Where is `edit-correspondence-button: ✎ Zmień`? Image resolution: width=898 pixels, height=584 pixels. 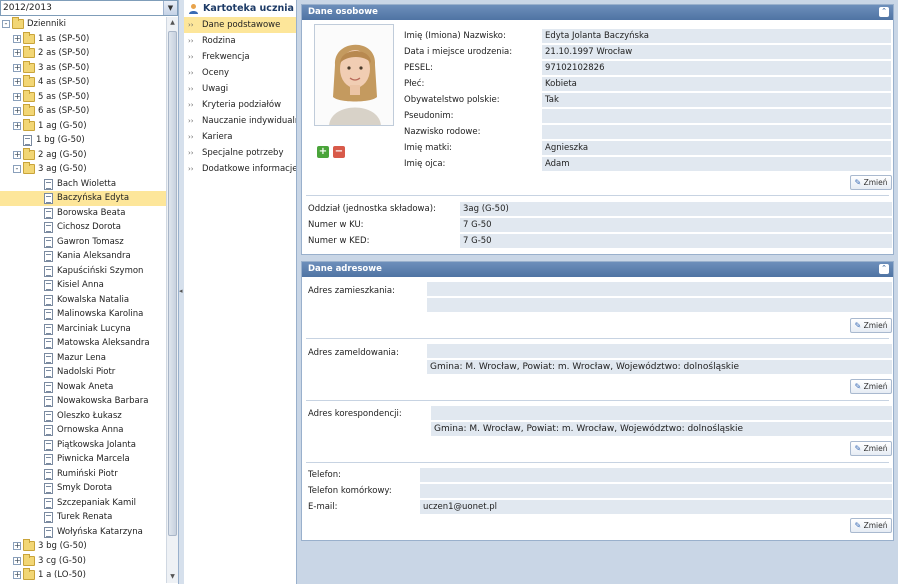
edit-correspondence-button: ✎ Zmień is located at coordinates (871, 448).